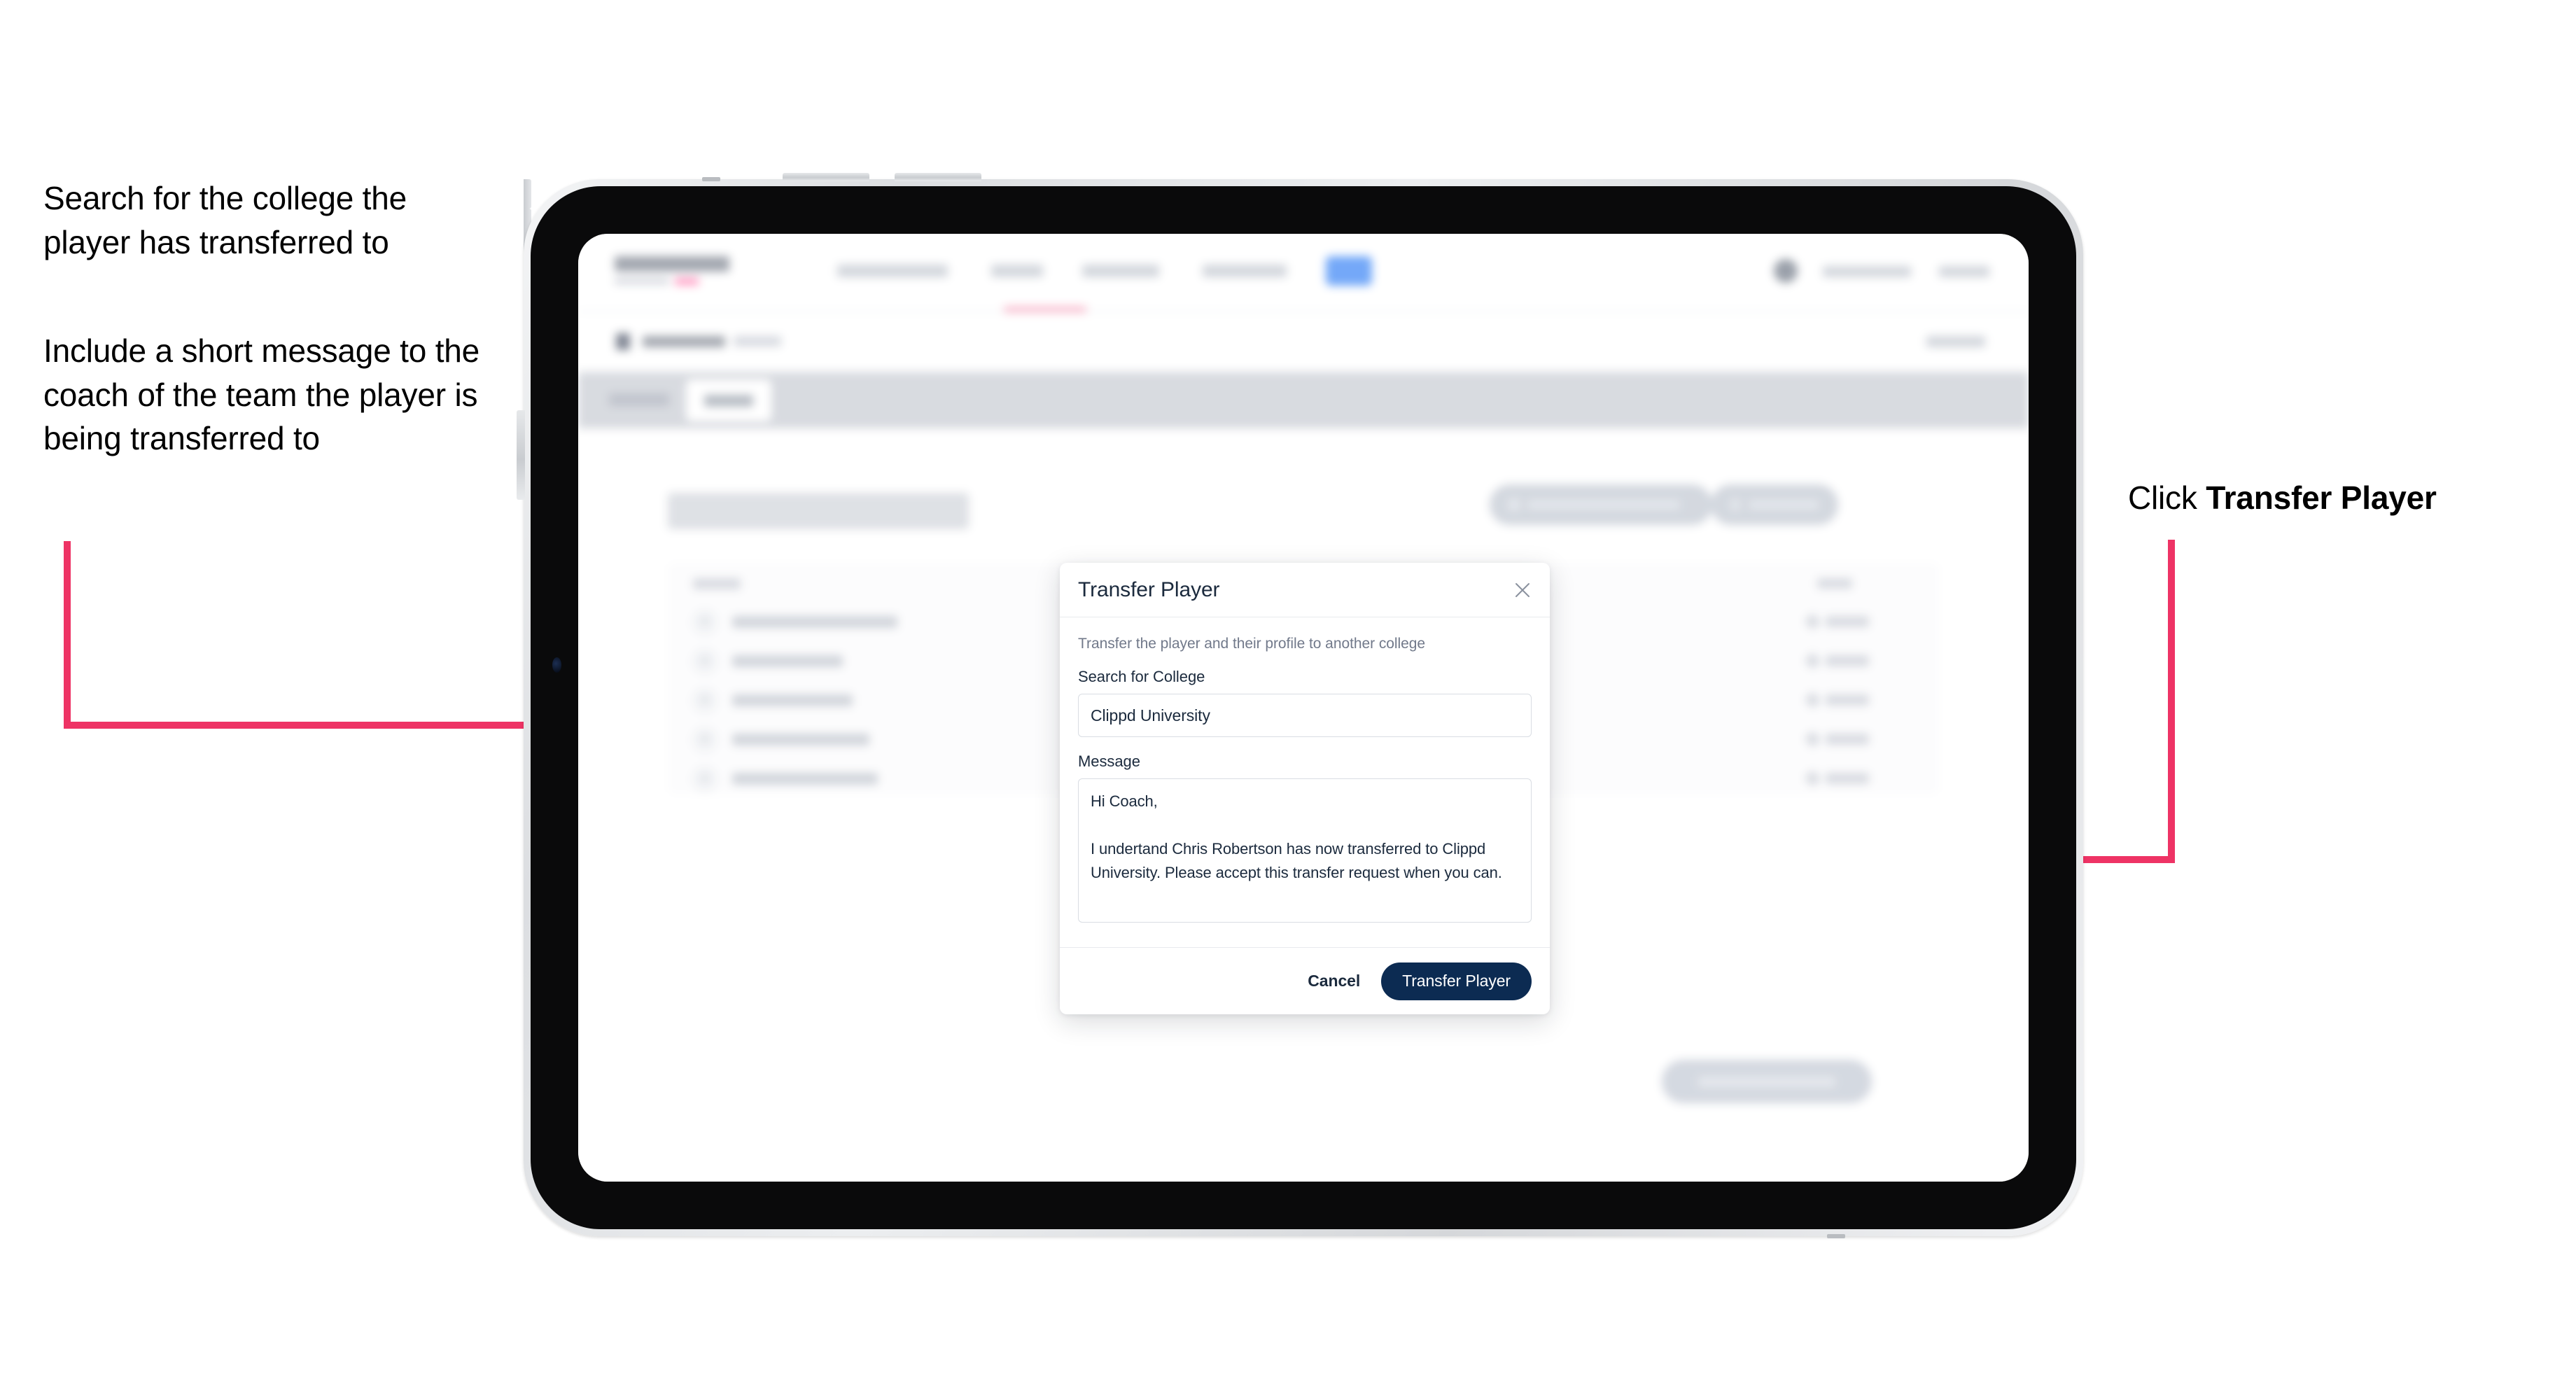  Describe the element at coordinates (711, 179) in the screenshot. I see `antenna-band-top` at that location.